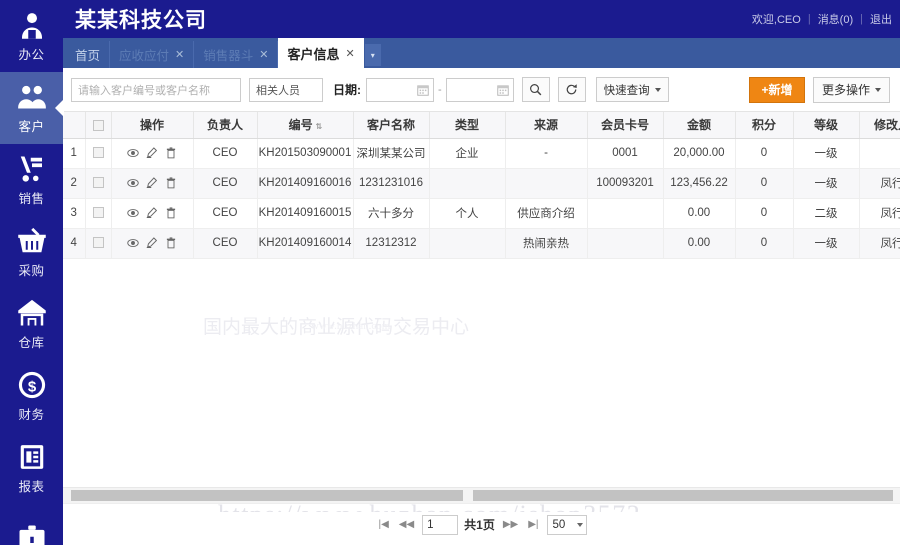  What do you see at coordinates (236, 54) in the screenshot?
I see `tab-sales: 销售器斗 ✕` at bounding box center [236, 54].